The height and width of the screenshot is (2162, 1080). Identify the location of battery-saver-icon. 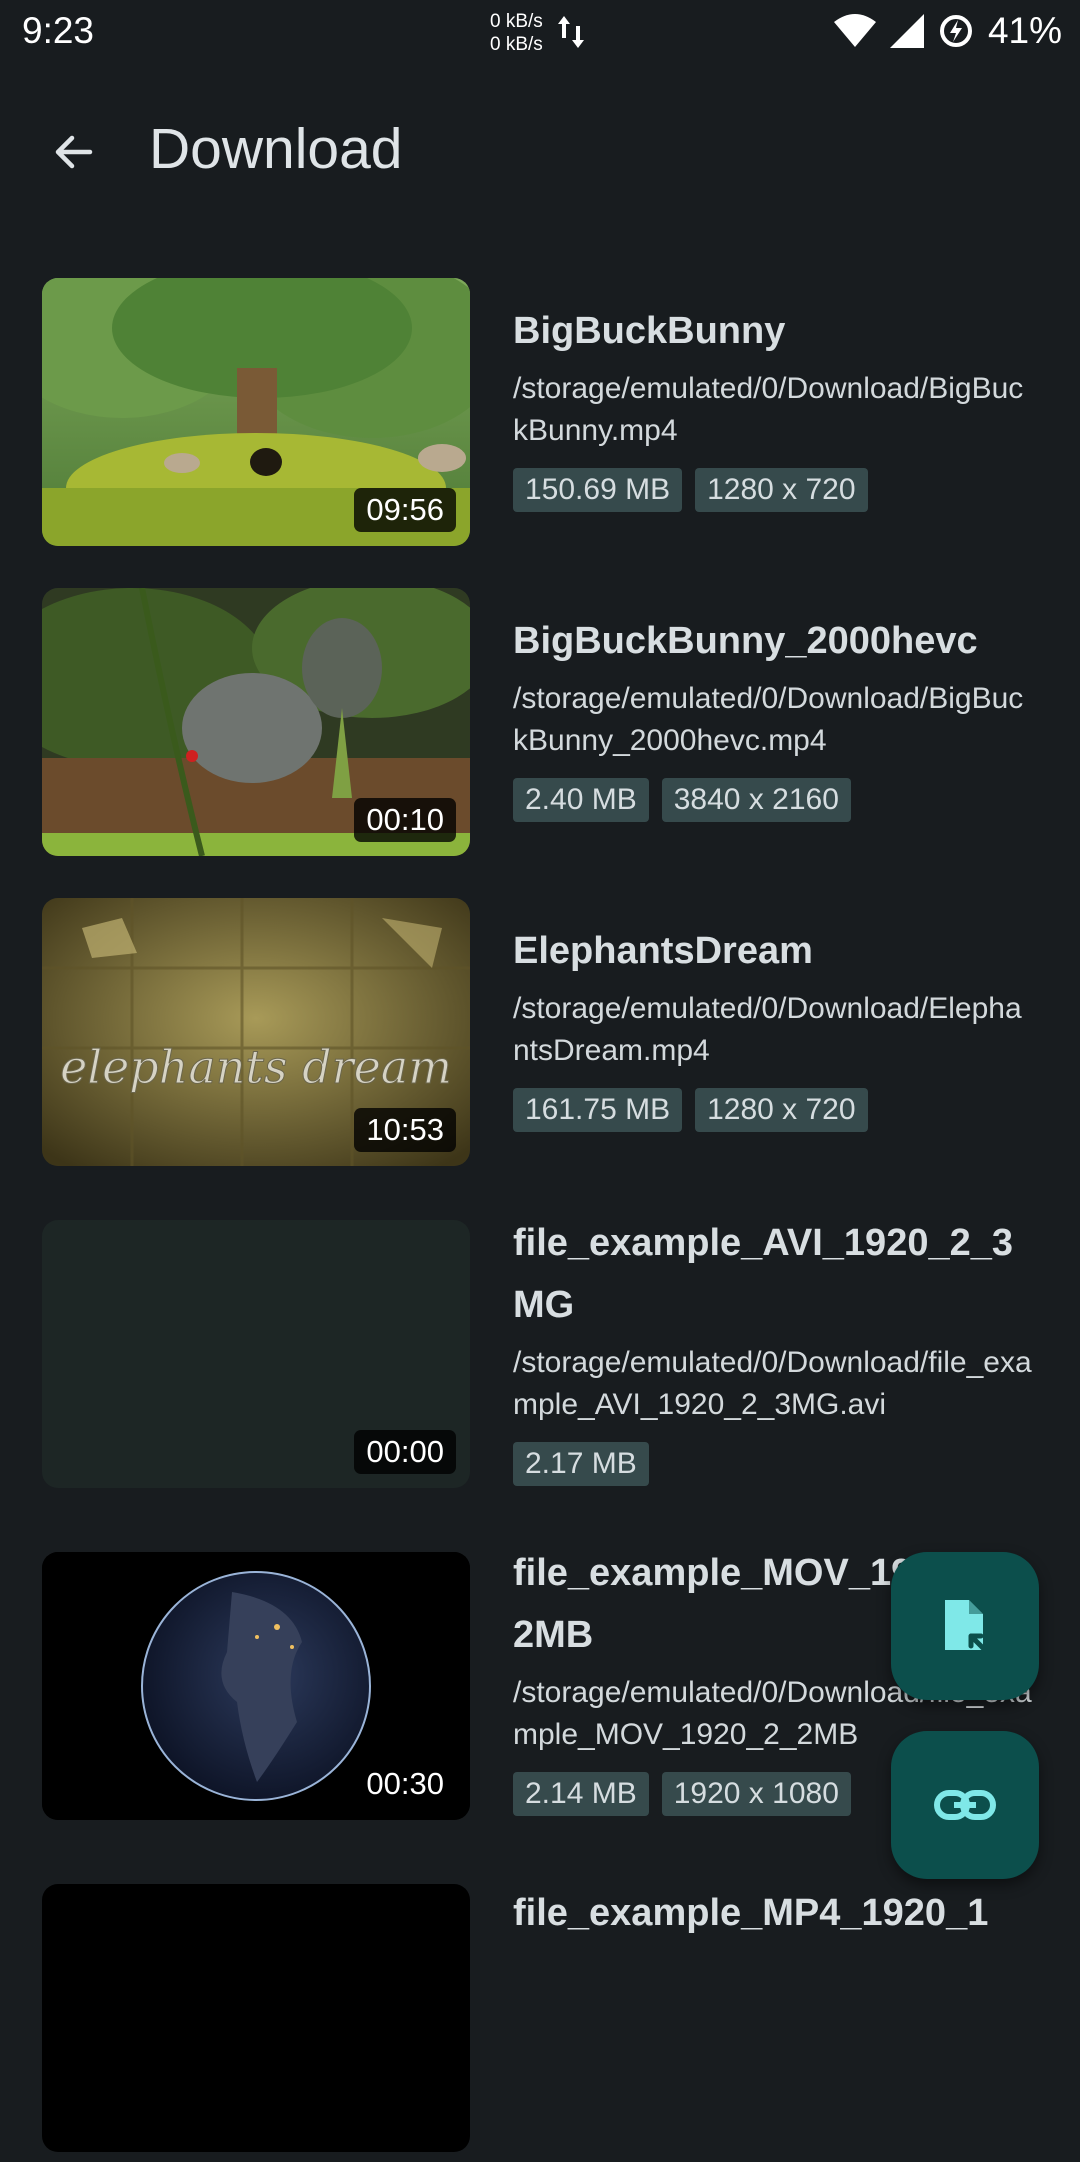
(955, 31).